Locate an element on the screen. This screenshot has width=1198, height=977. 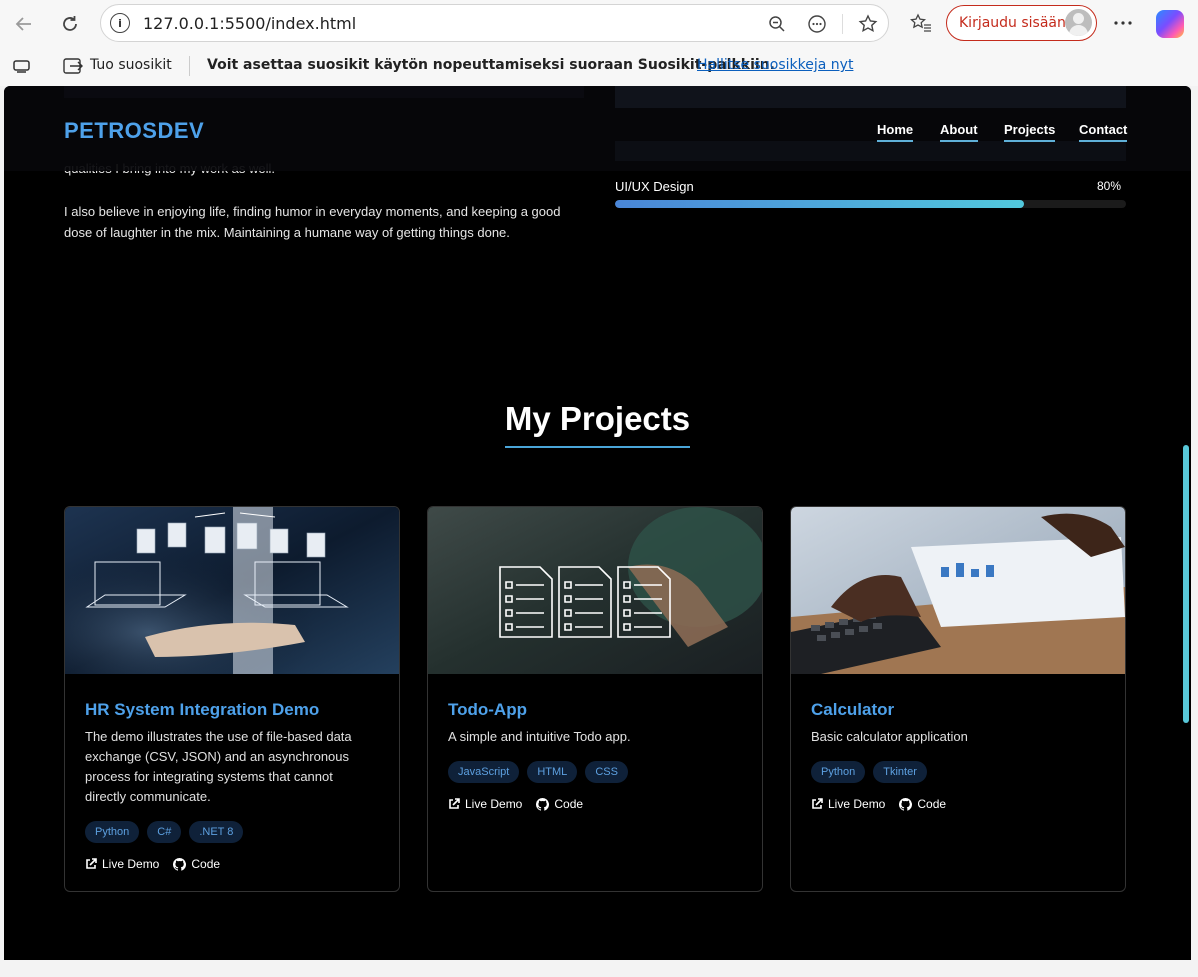
site-info-icon: i is located at coordinates (120, 23).